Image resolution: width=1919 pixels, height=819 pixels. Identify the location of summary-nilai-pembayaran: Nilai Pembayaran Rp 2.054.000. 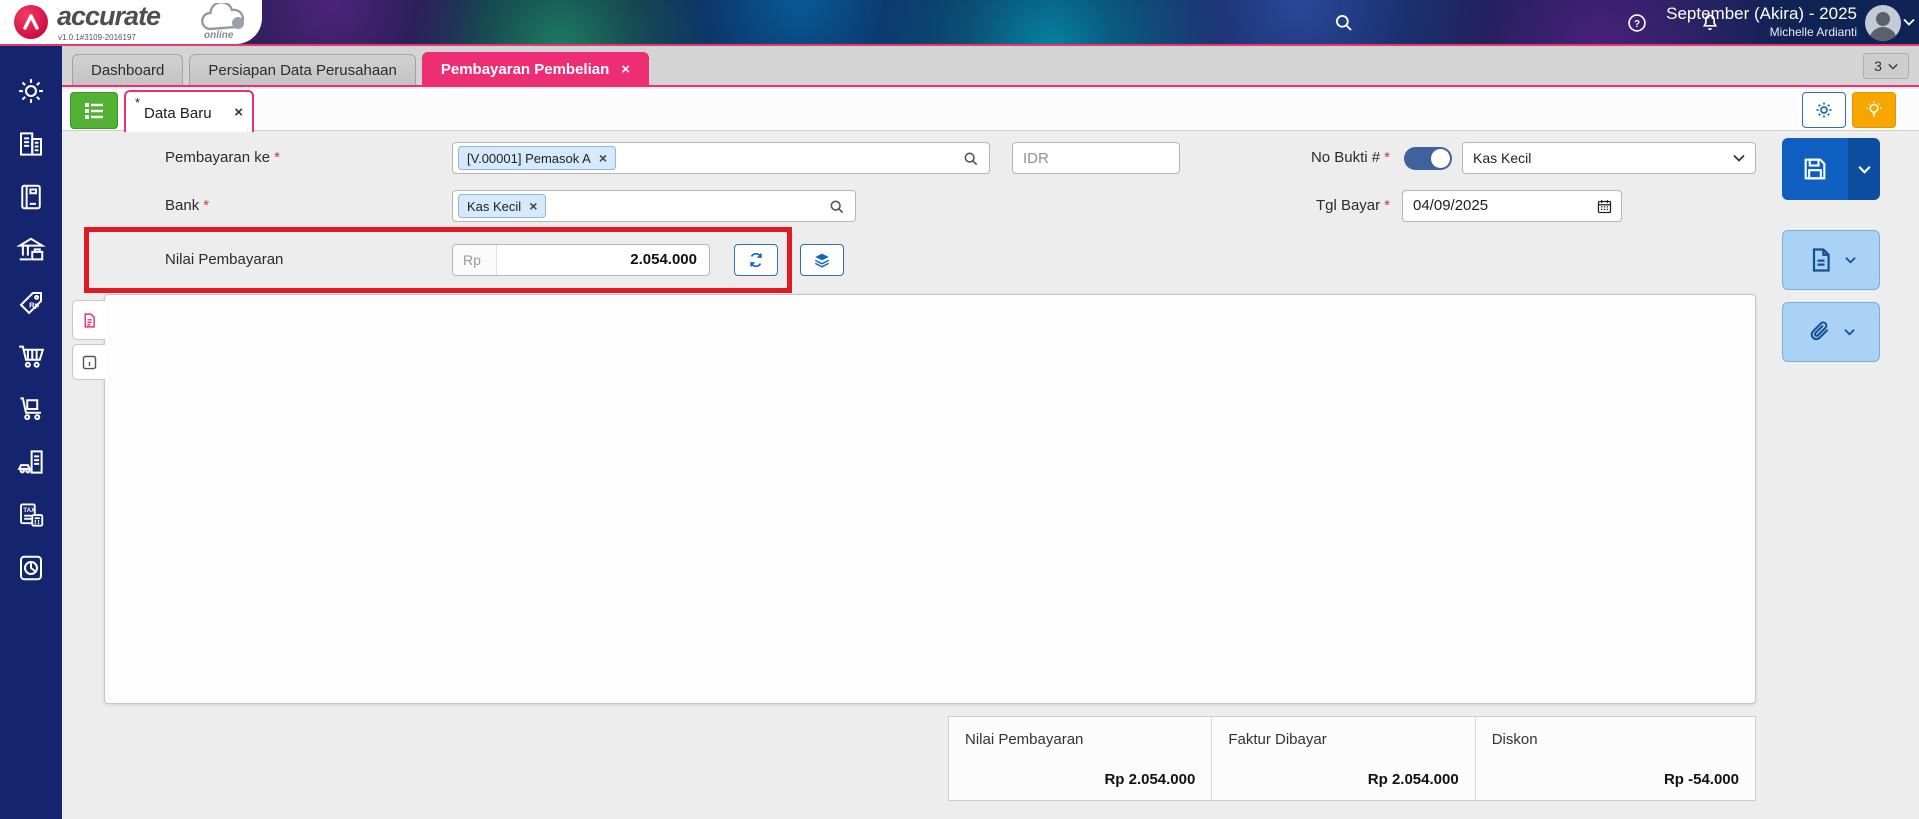
(1080, 758).